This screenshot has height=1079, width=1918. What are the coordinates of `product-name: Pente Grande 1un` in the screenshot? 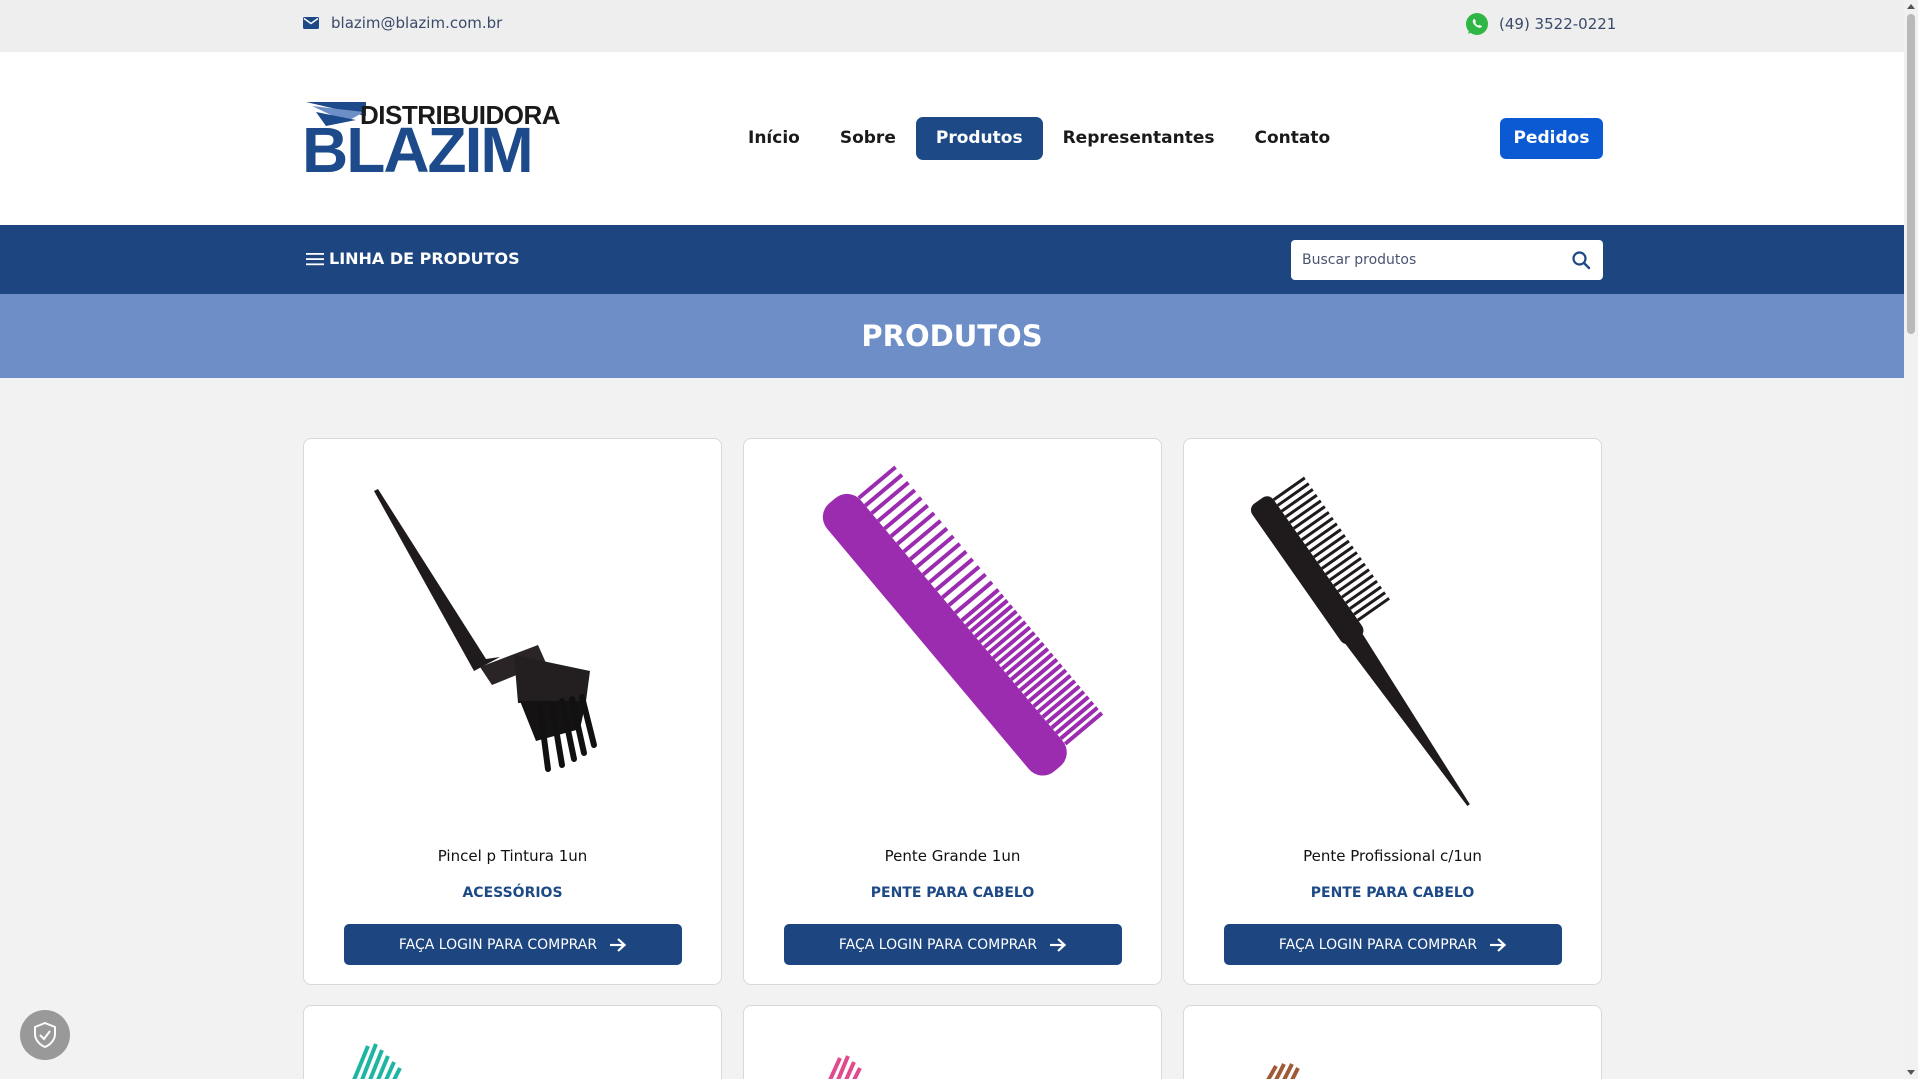 It's located at (952, 856).